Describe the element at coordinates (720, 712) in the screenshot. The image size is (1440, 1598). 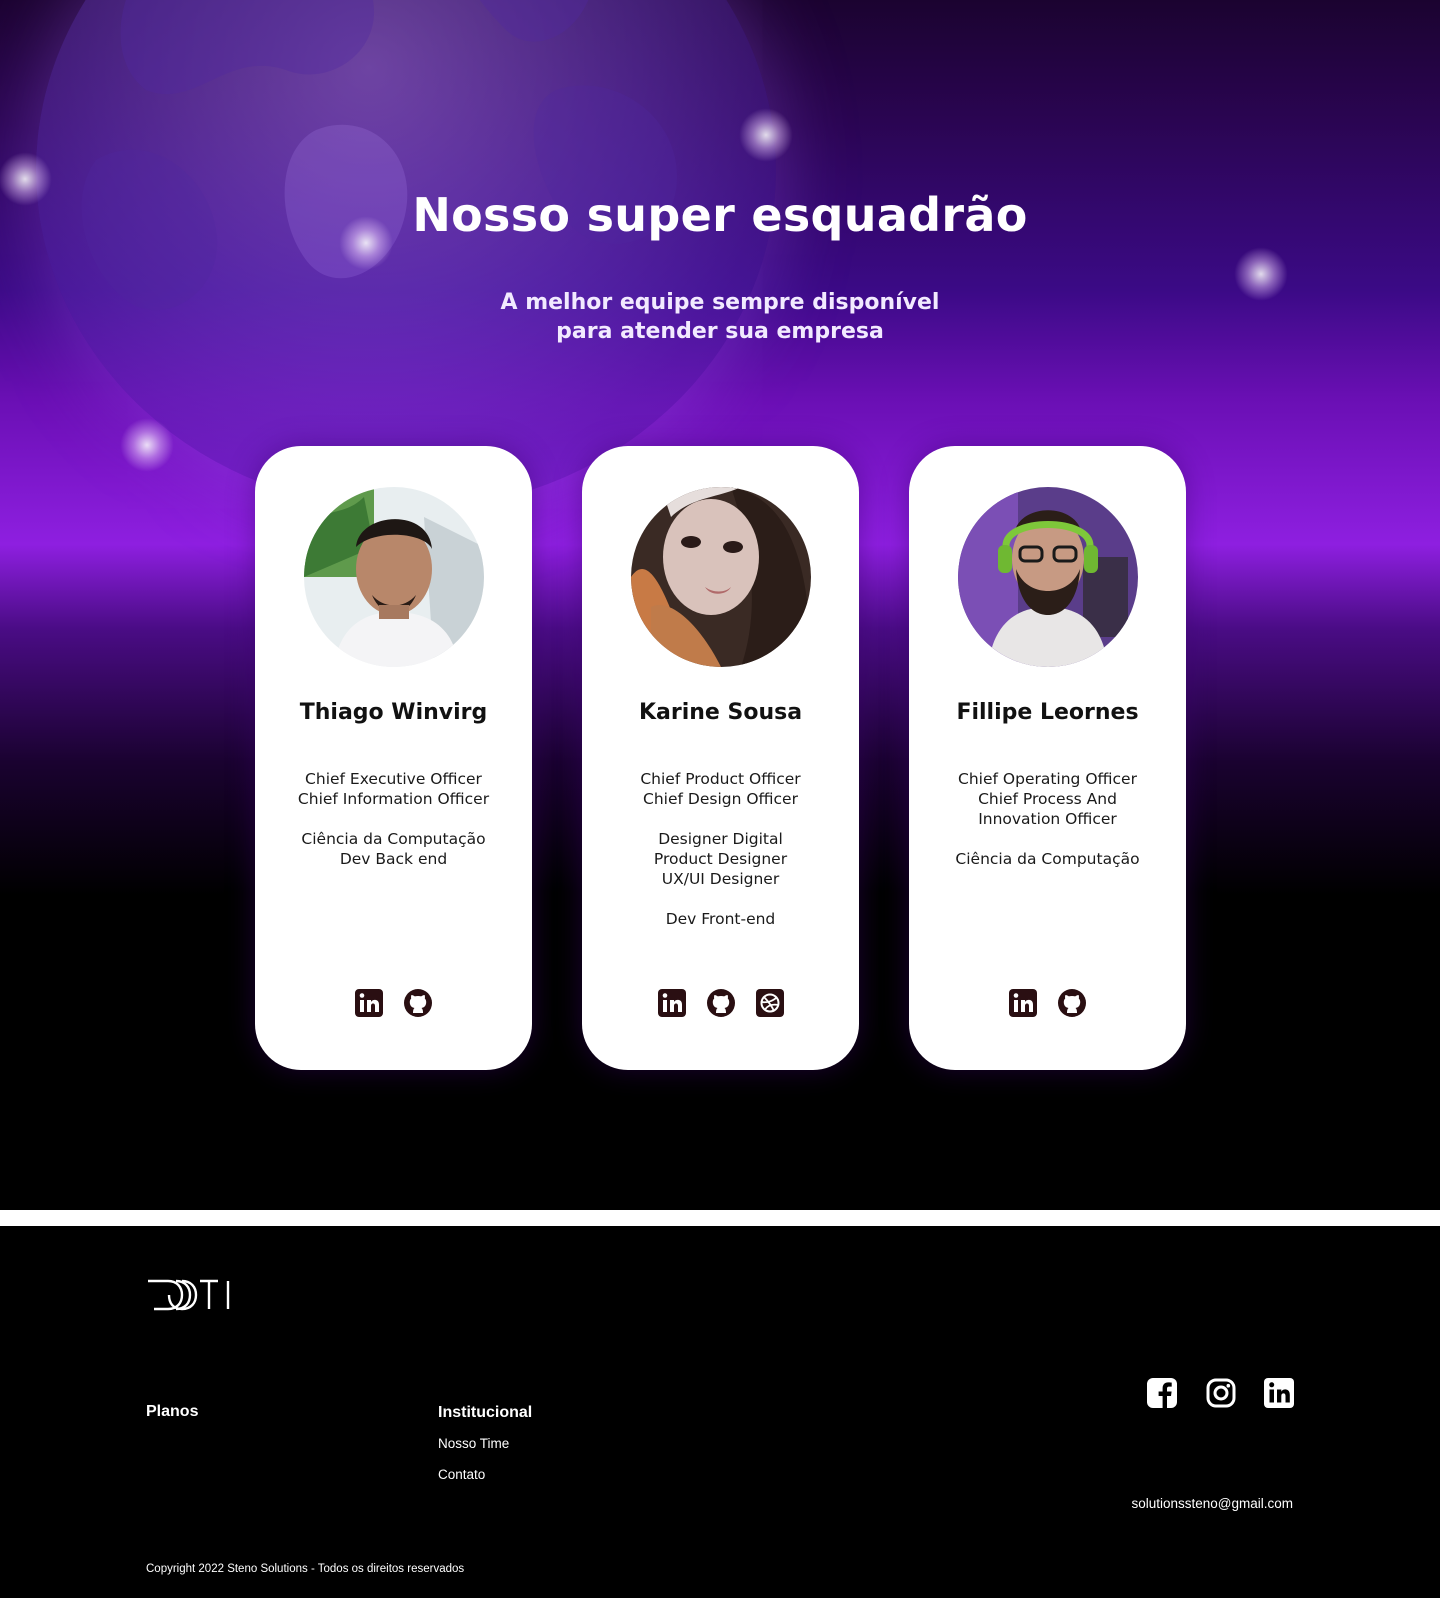
I see `member-name: Karine Sousa` at that location.